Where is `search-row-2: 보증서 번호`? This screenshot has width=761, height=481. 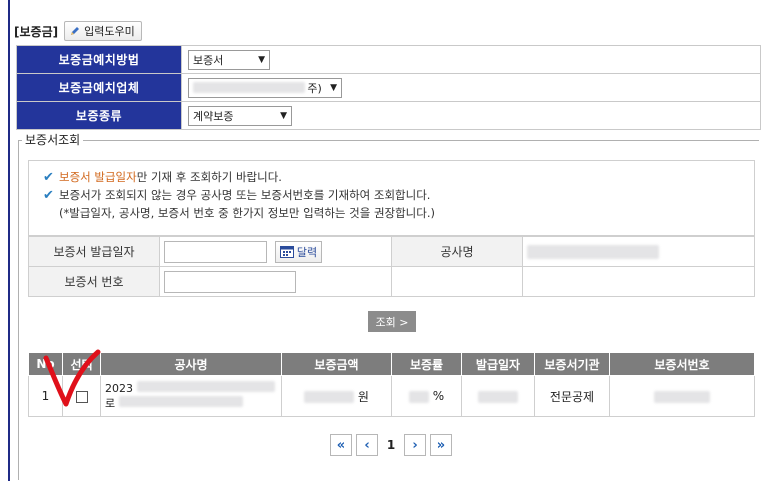
search-row-2: 보증서 번호 is located at coordinates (391, 281).